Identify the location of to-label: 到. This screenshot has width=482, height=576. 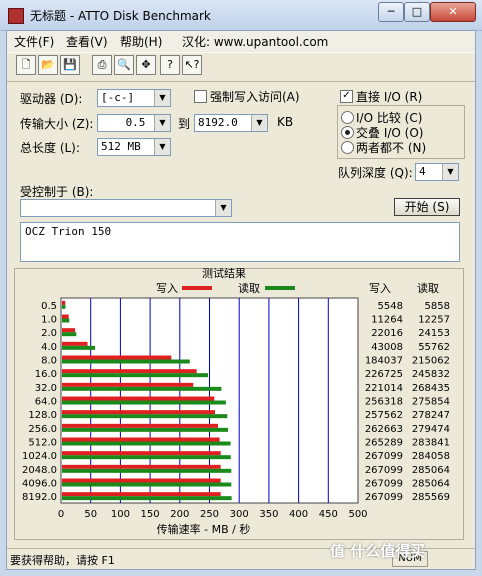
(184, 124).